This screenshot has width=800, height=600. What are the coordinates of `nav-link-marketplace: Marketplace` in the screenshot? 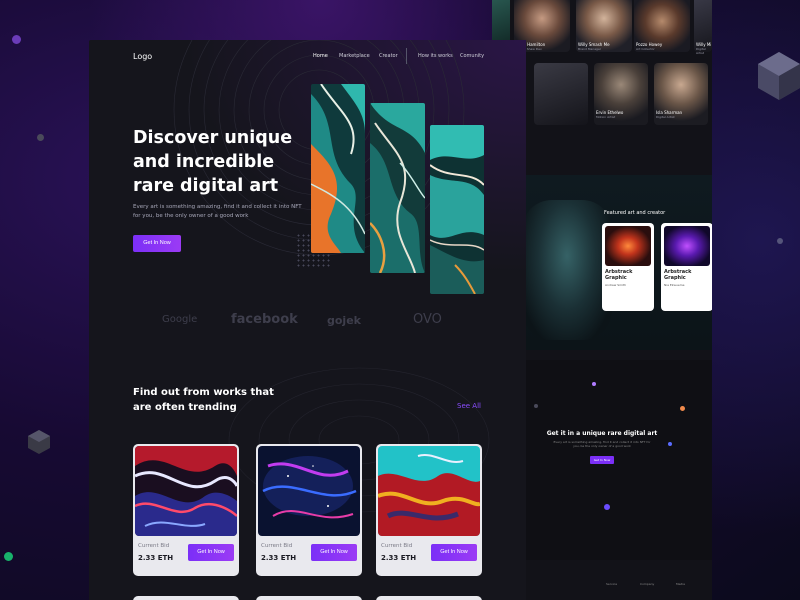 It's located at (354, 56).